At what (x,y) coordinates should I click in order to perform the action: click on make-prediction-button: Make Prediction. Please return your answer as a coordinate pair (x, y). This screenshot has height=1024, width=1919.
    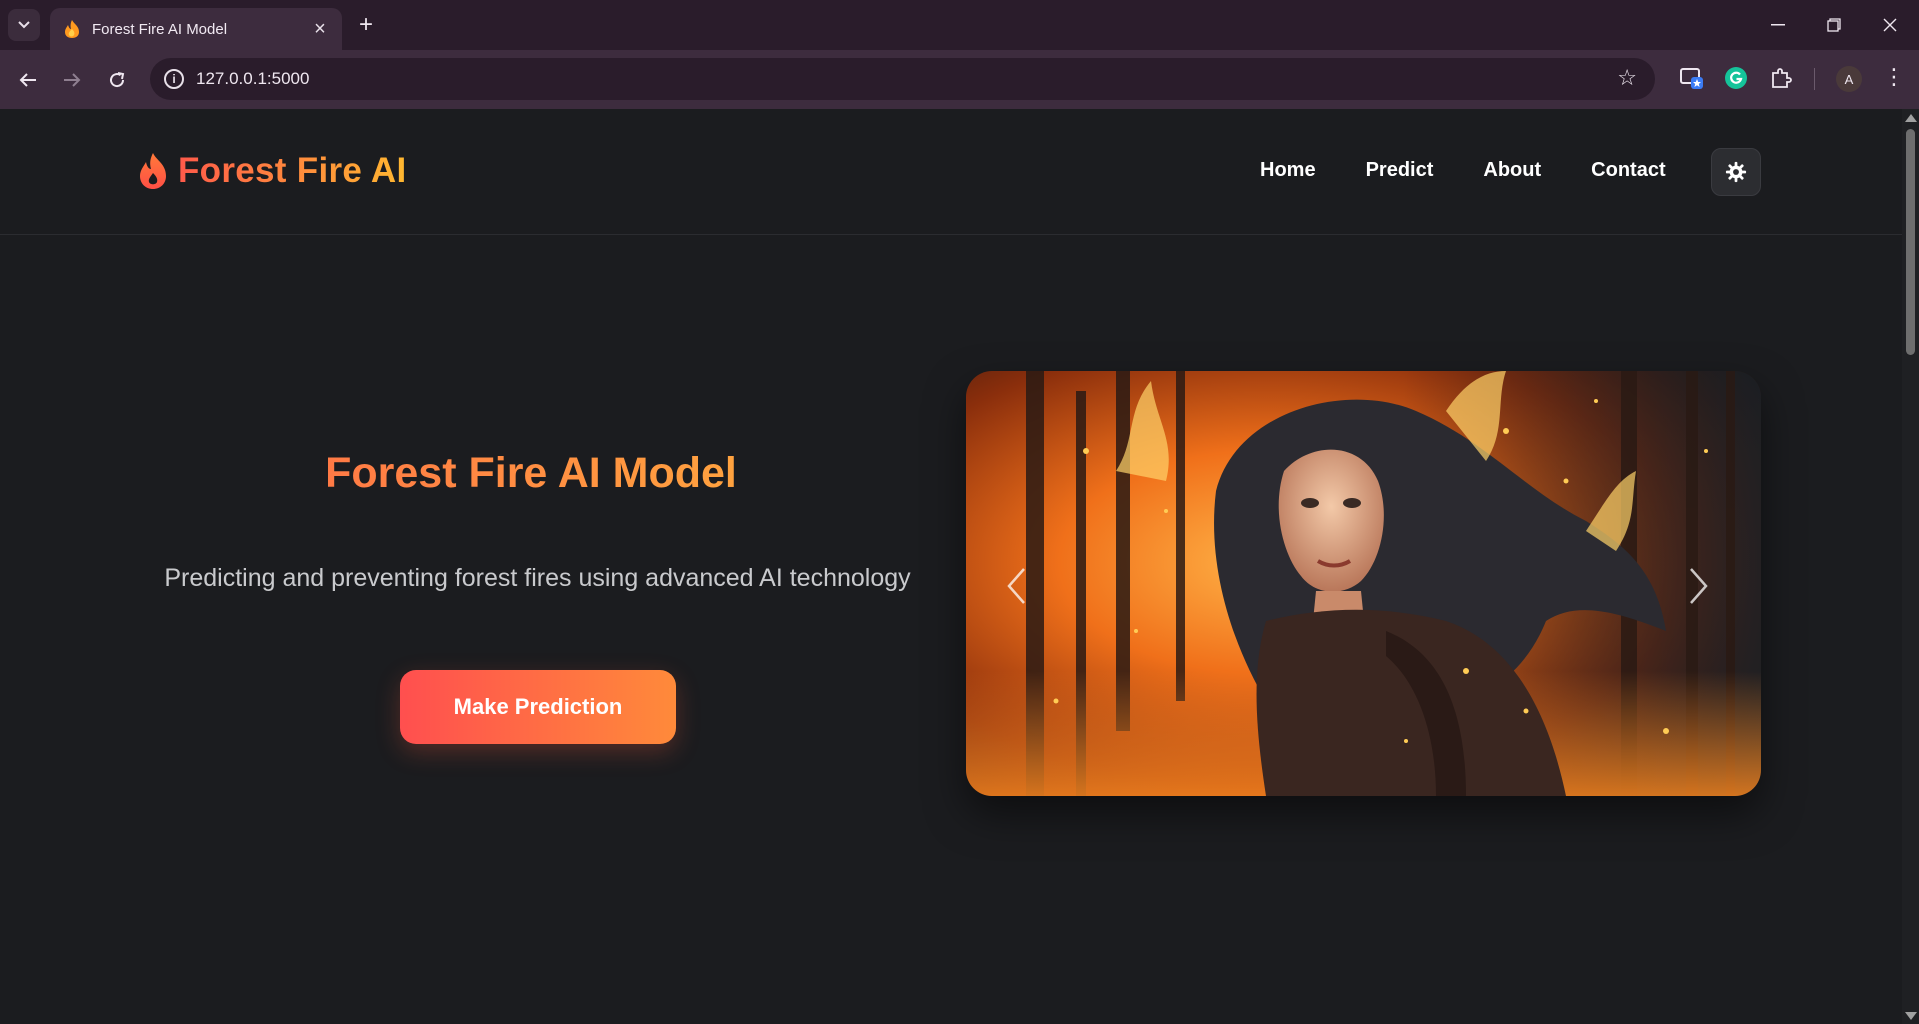
    Looking at the image, I should click on (538, 707).